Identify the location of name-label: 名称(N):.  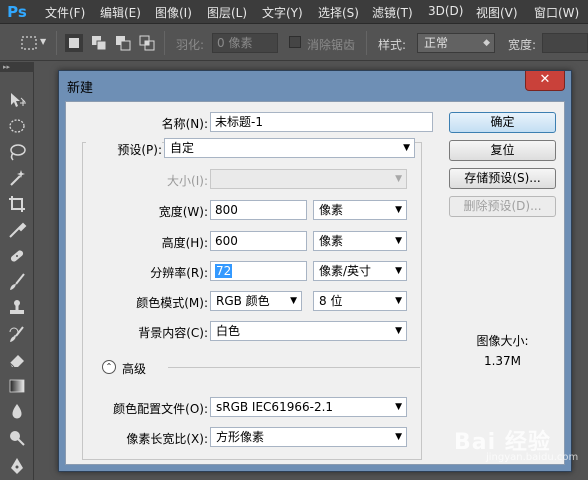
(184, 124).